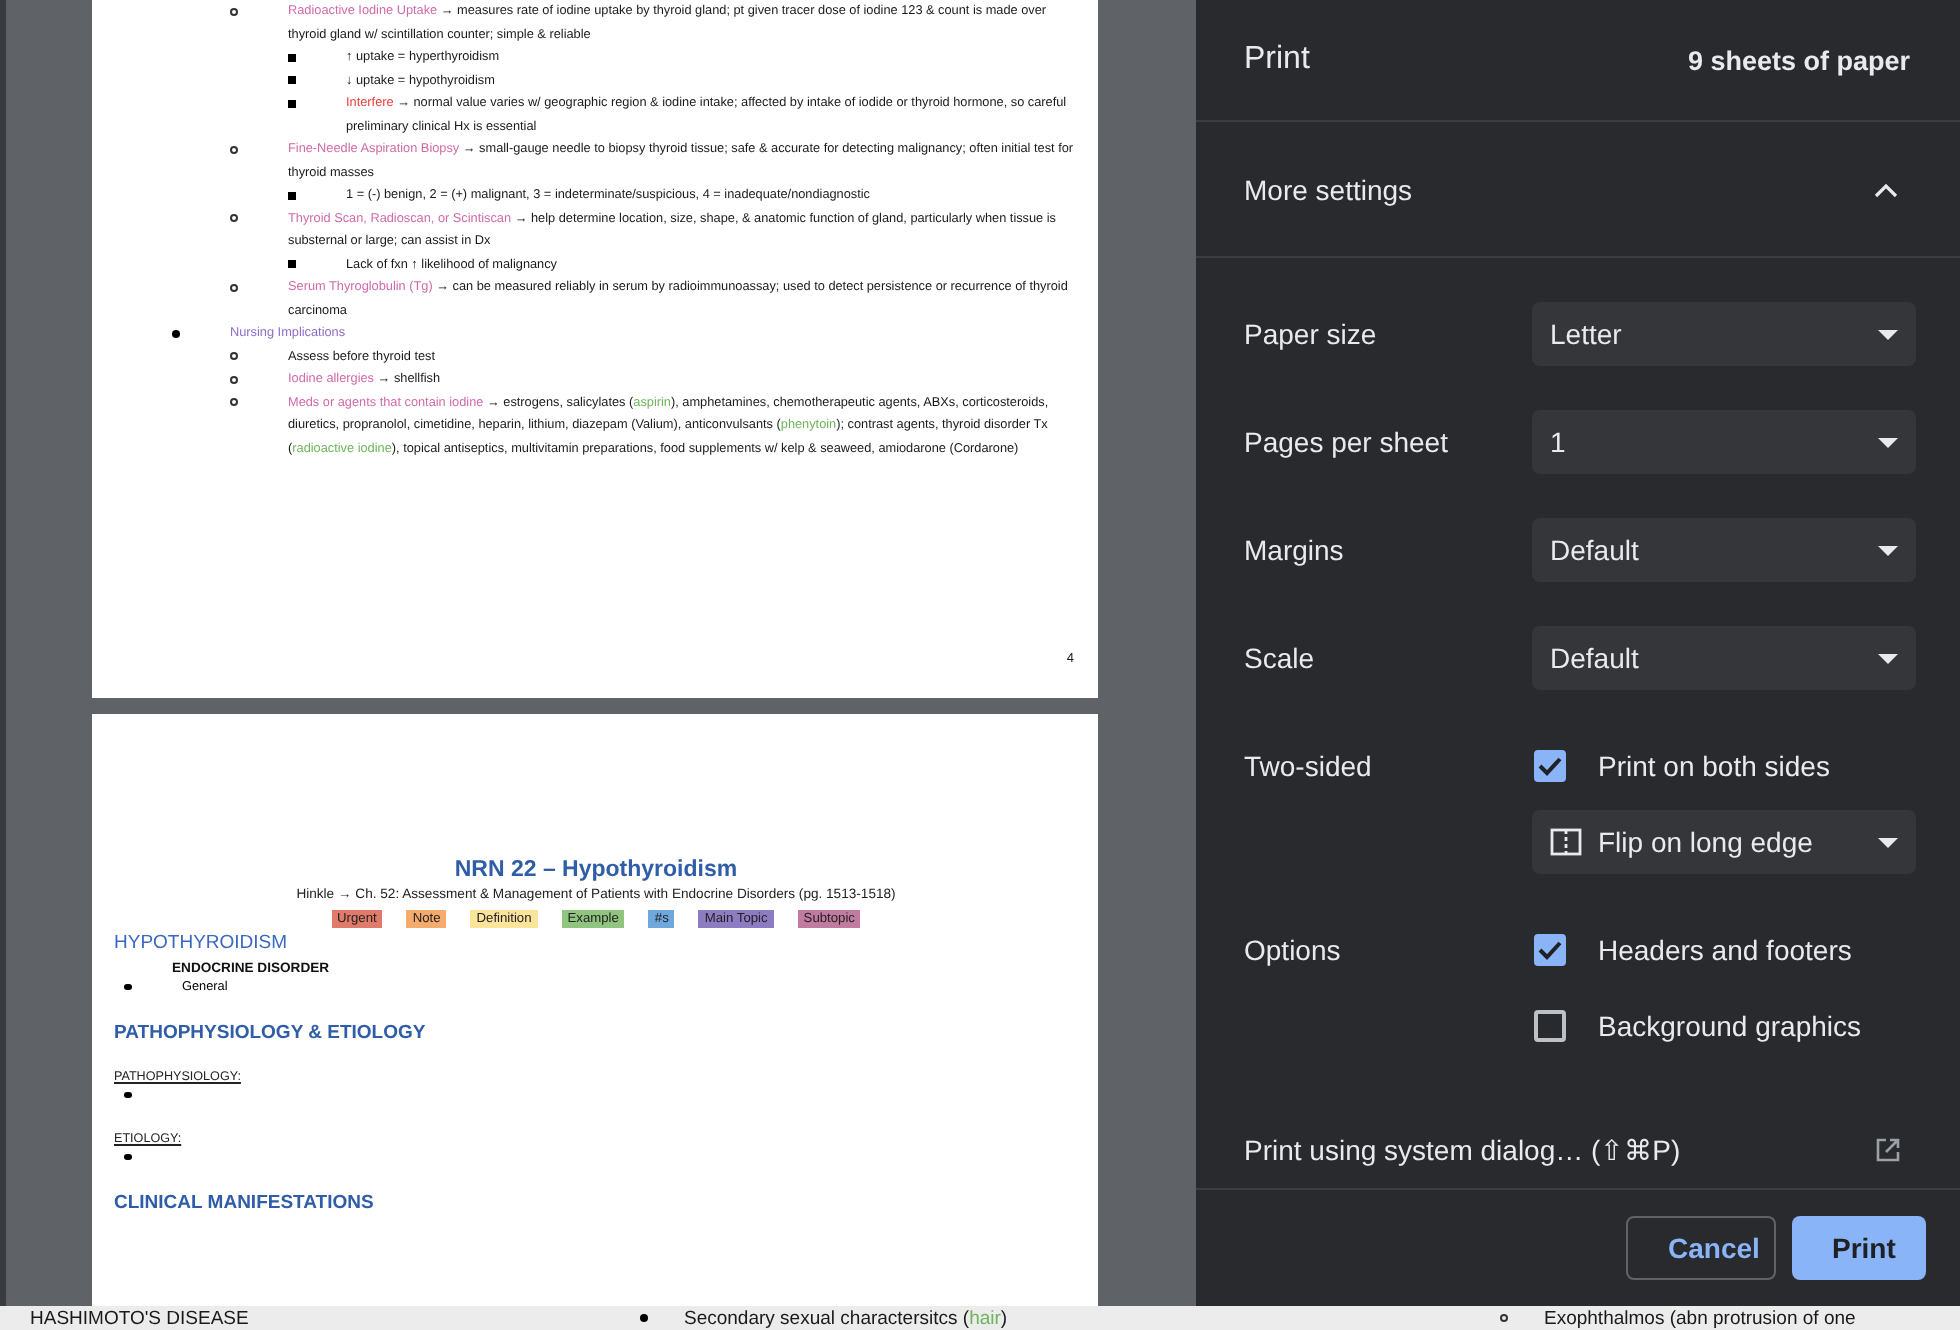 The width and height of the screenshot is (1960, 1330). What do you see at coordinates (596, 870) in the screenshot?
I see `document-title: NRN 22 – Hypothyroidism` at bounding box center [596, 870].